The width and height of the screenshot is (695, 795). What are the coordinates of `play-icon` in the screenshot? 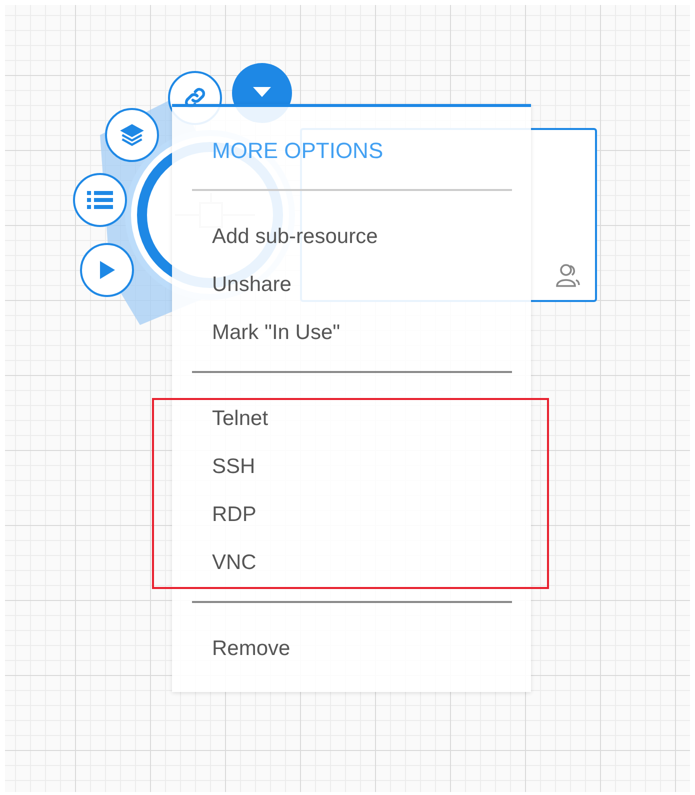 It's located at (107, 270).